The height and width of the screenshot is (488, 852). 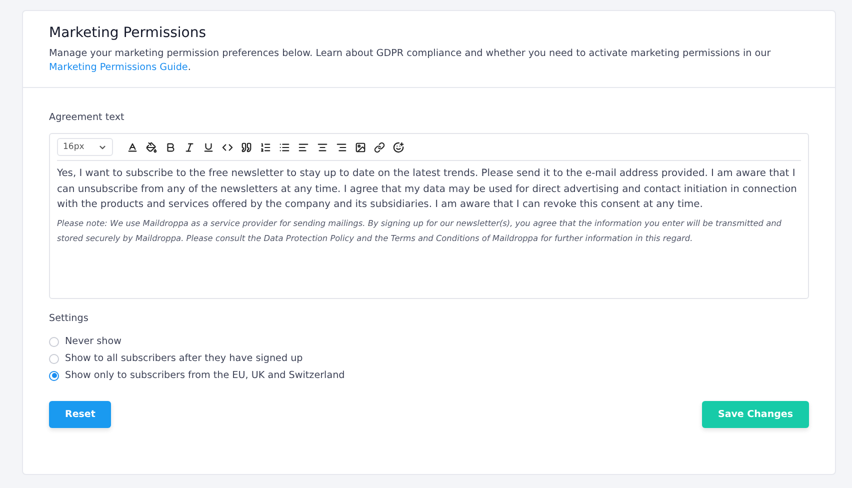 What do you see at coordinates (284, 147) in the screenshot?
I see `bullet-list-icon` at bounding box center [284, 147].